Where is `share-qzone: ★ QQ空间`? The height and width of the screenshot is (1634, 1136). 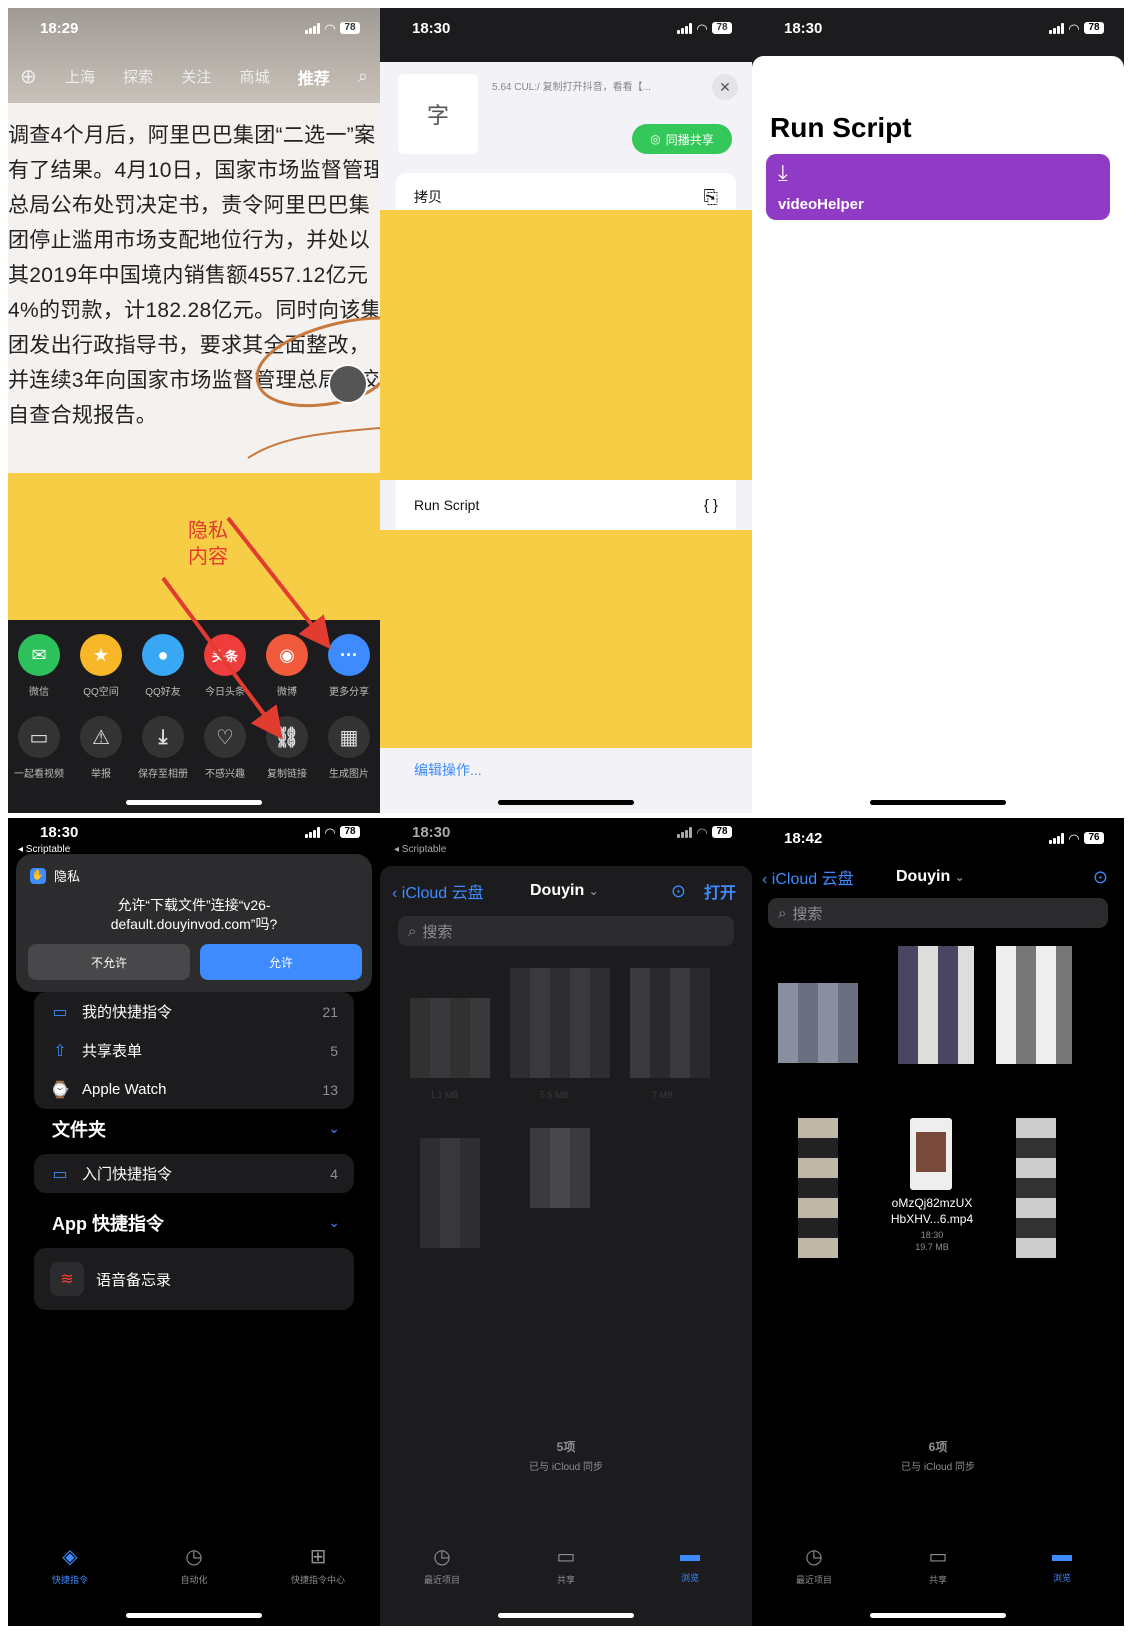 share-qzone: ★ QQ空间 is located at coordinates (101, 666).